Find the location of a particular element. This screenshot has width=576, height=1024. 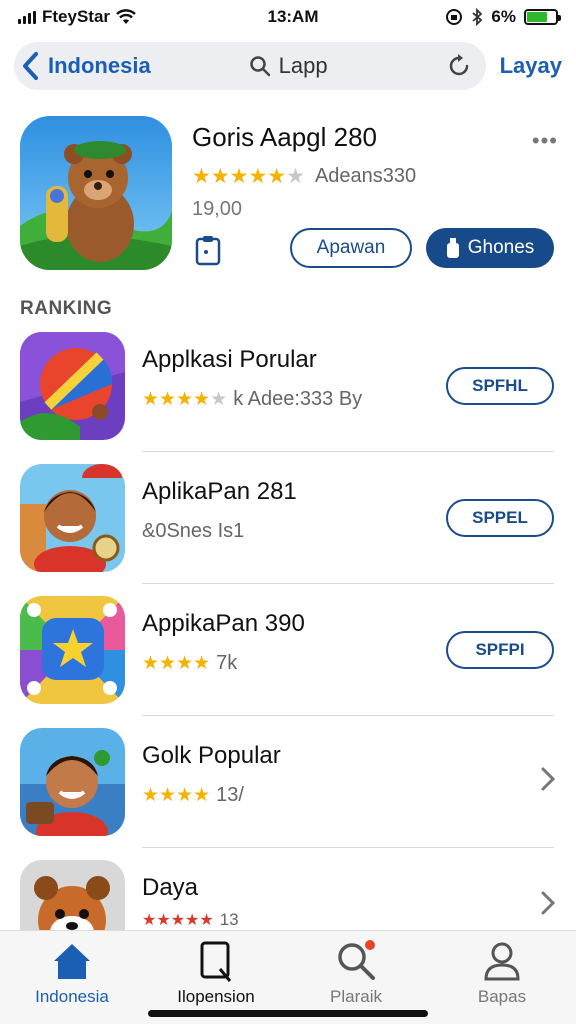

signal-icon is located at coordinates (27, 17).